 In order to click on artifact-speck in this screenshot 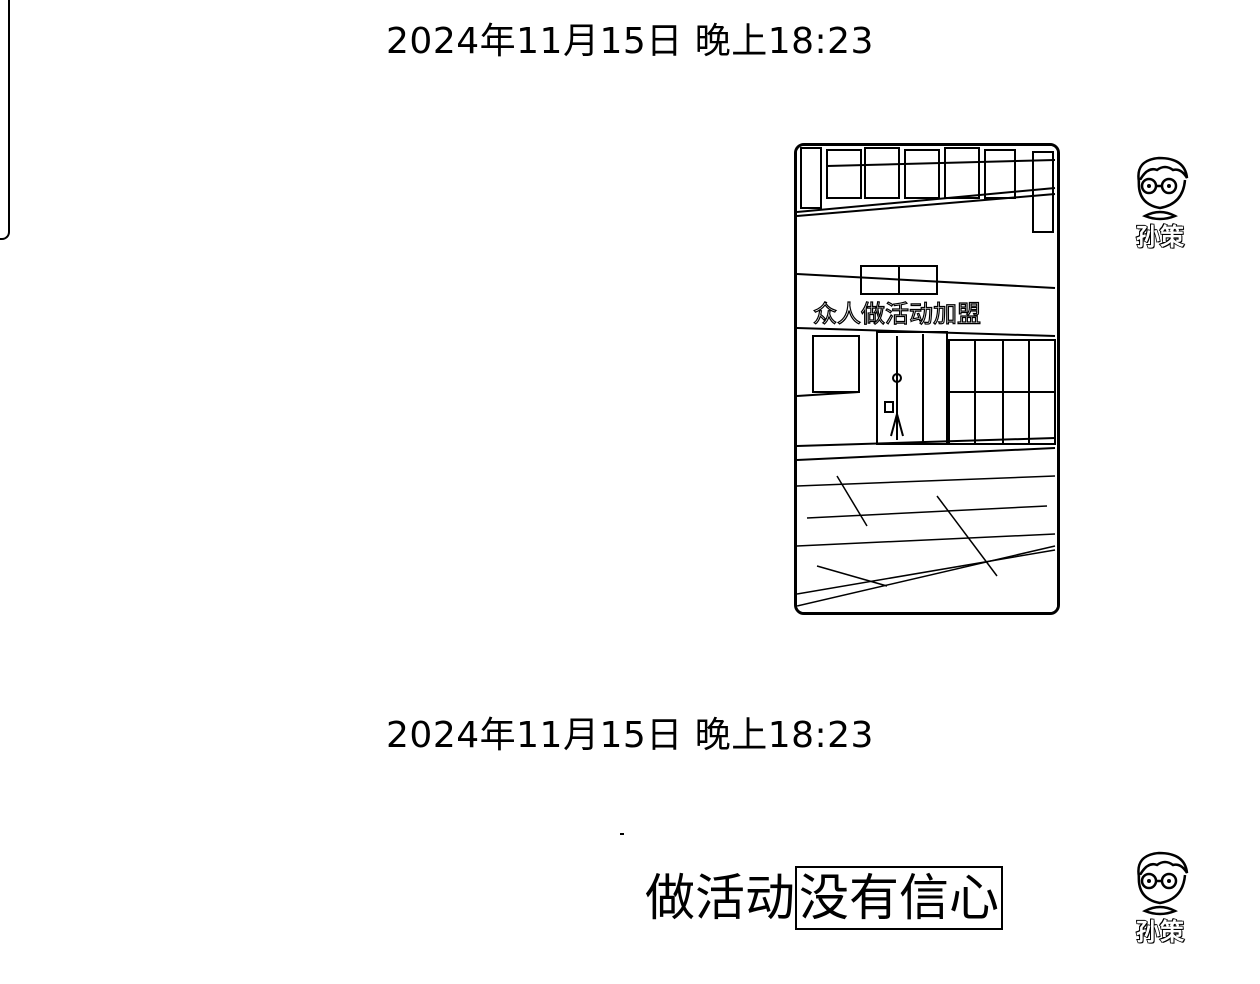, I will do `click(622, 834)`.